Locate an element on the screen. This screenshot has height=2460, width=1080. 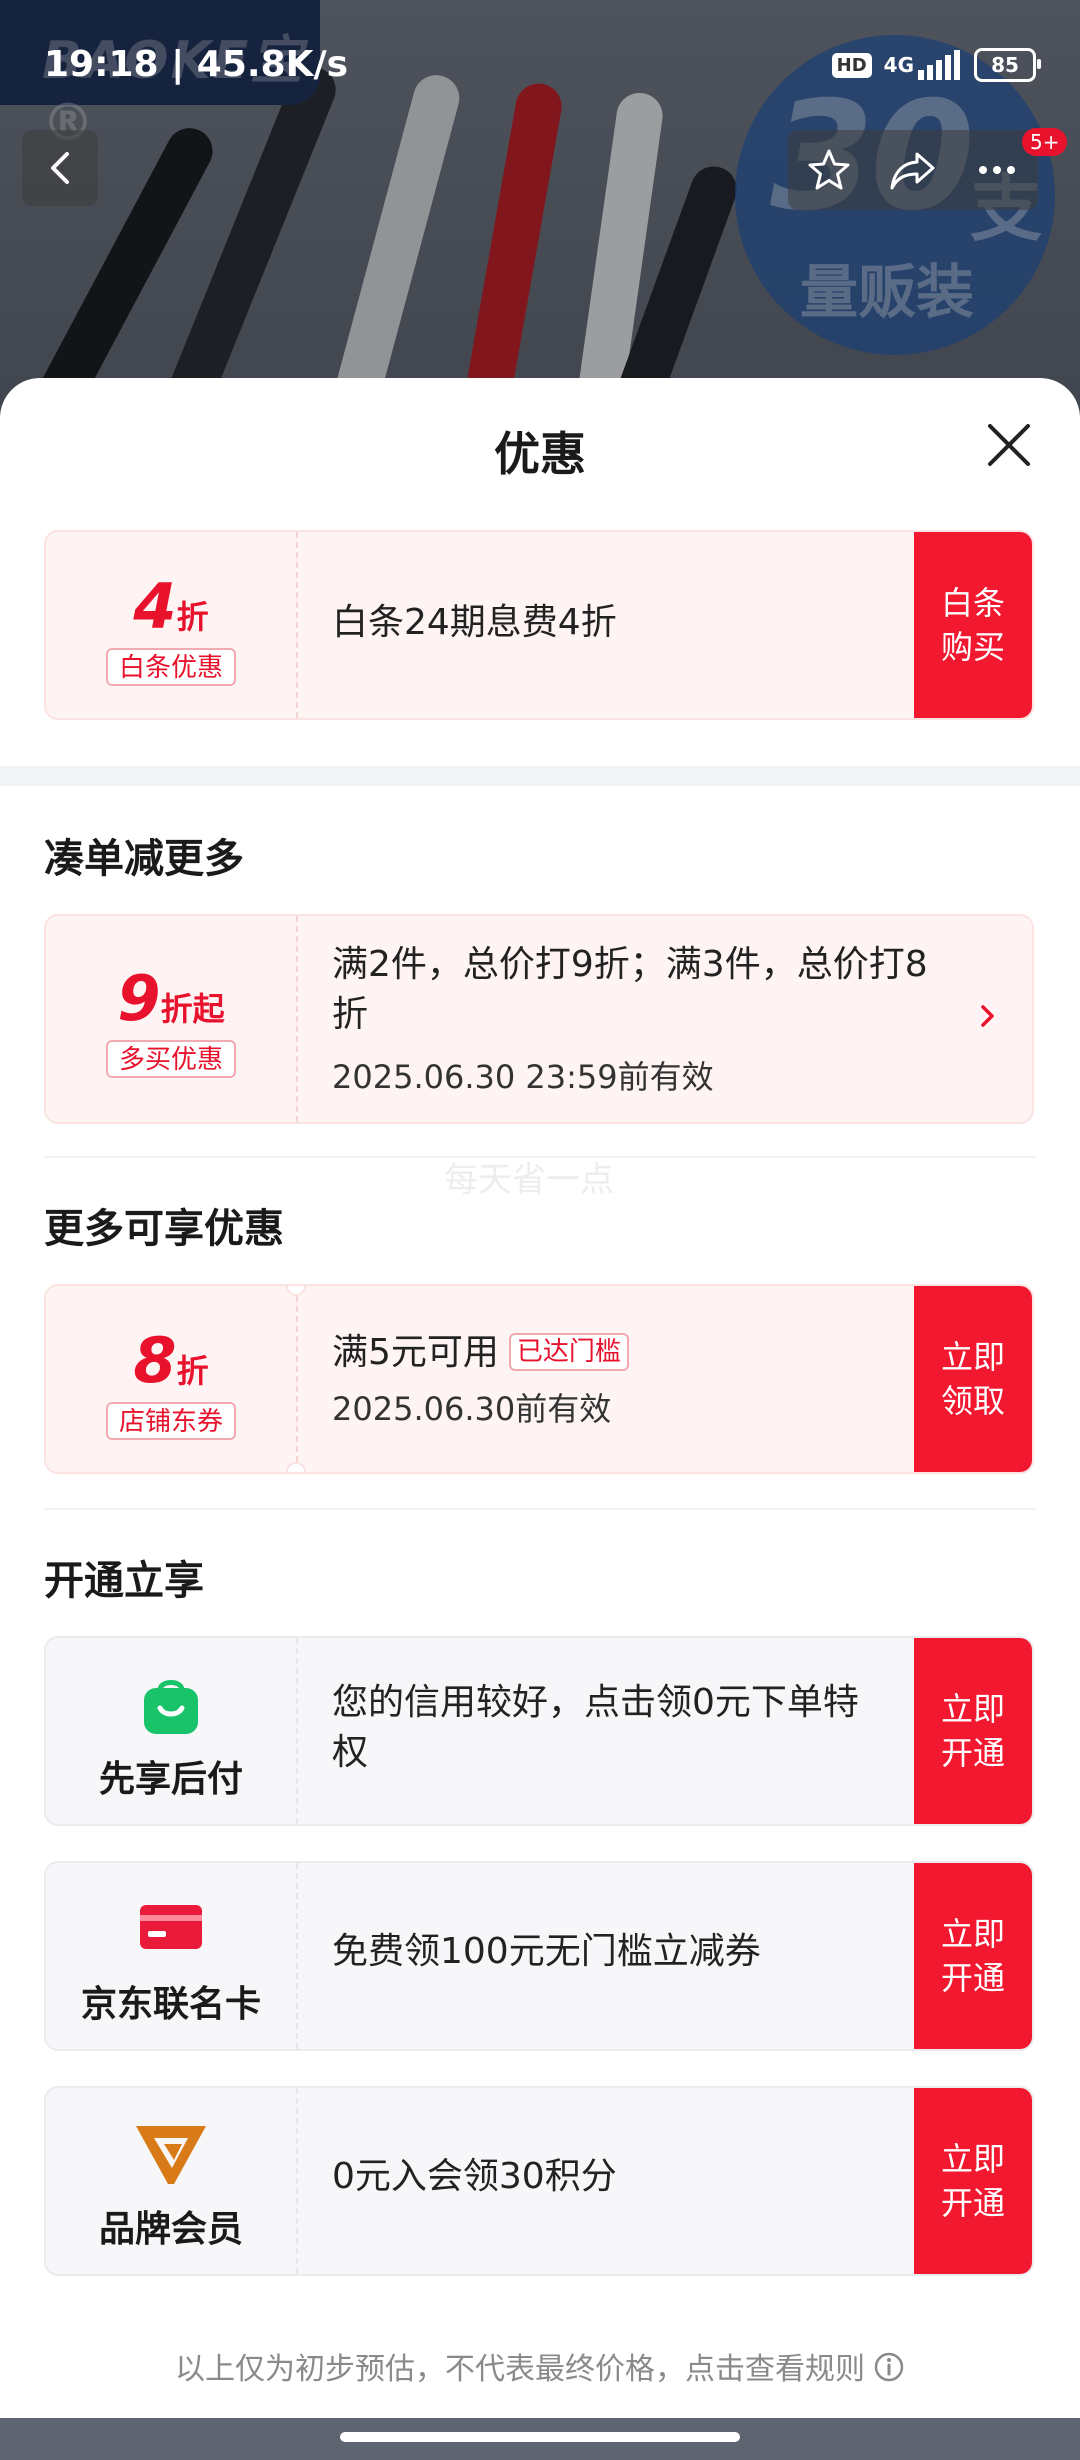
status-time-speed: 19:18 | 45.8K/s is located at coordinates (196, 64).